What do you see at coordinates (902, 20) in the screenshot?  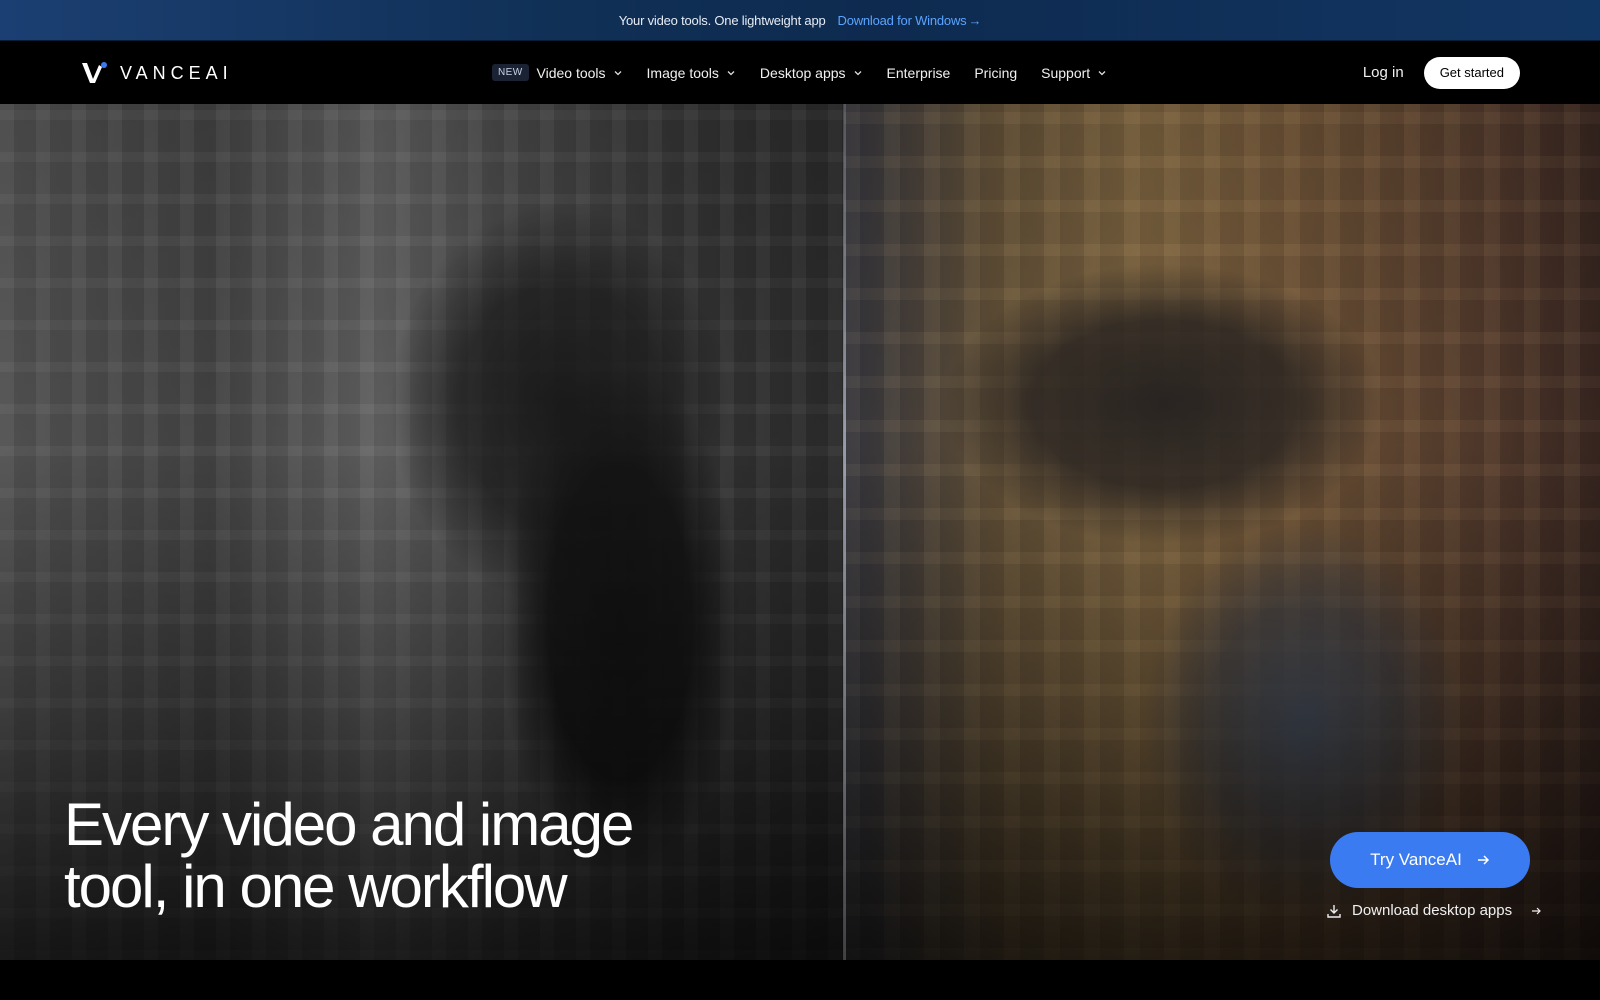 I see `download-windows-label: Download for Windows` at bounding box center [902, 20].